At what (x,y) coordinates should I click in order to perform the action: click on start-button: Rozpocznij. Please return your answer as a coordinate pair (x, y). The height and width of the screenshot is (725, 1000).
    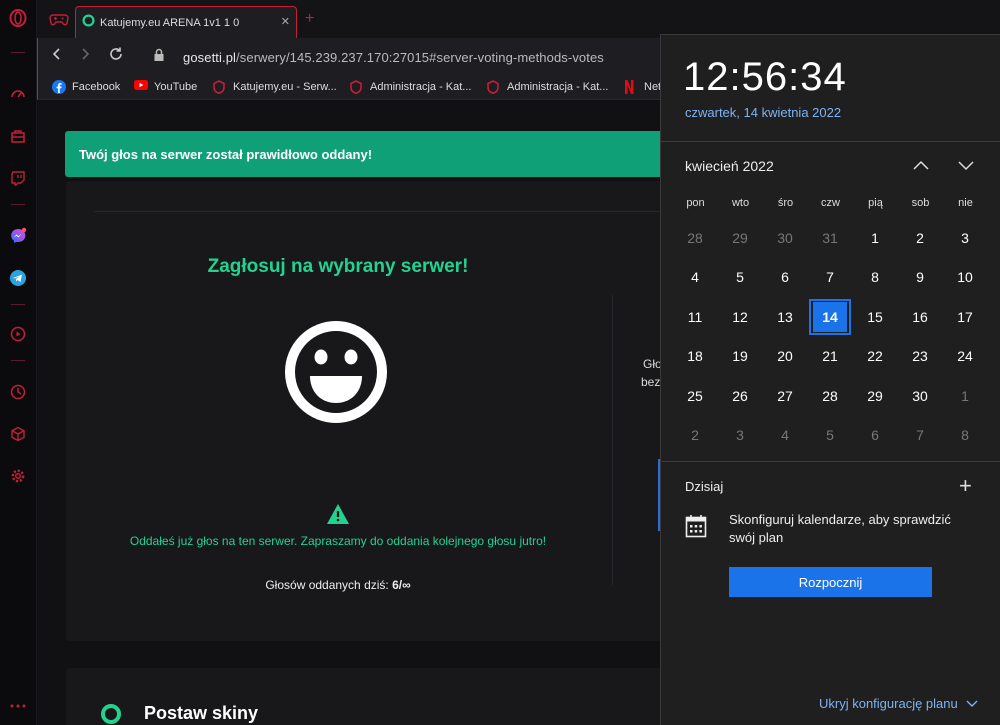
    Looking at the image, I should click on (830, 582).